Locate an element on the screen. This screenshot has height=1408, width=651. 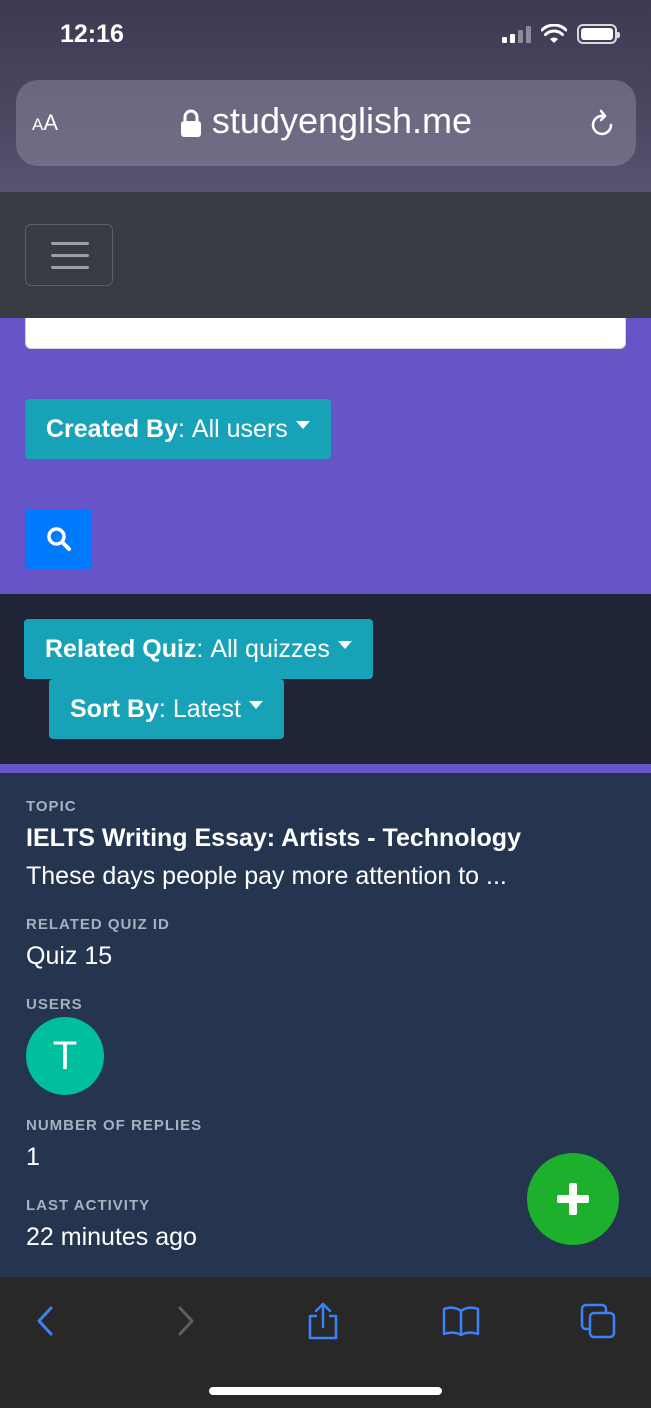
home-indicator is located at coordinates (325, 1391).